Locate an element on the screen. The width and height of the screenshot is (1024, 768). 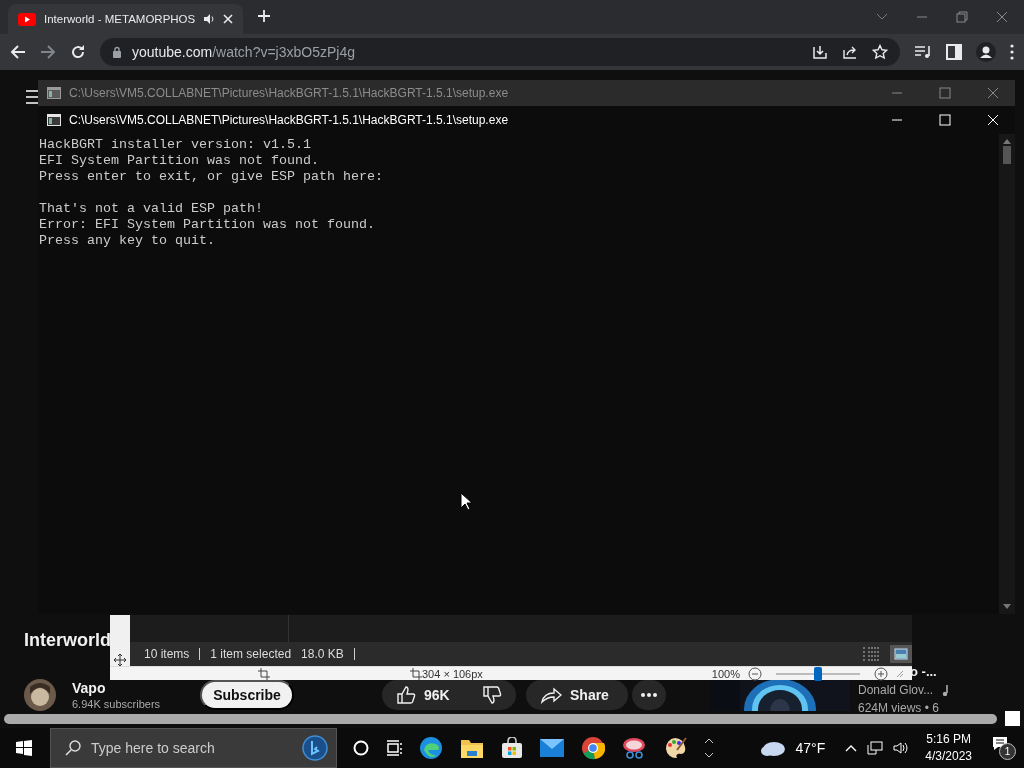
resize-grip-icon is located at coordinates (900, 673).